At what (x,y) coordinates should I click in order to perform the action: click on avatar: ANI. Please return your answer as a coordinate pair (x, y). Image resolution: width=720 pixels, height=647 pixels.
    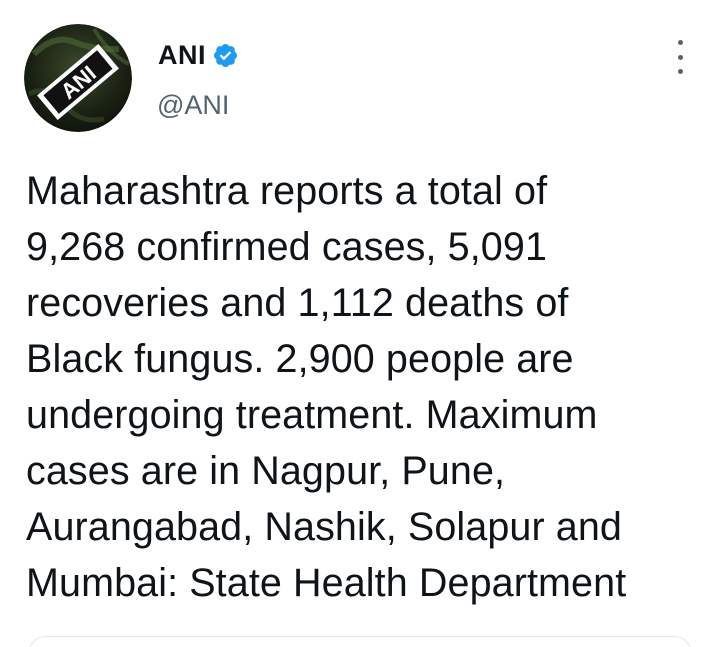
    Looking at the image, I should click on (78, 78).